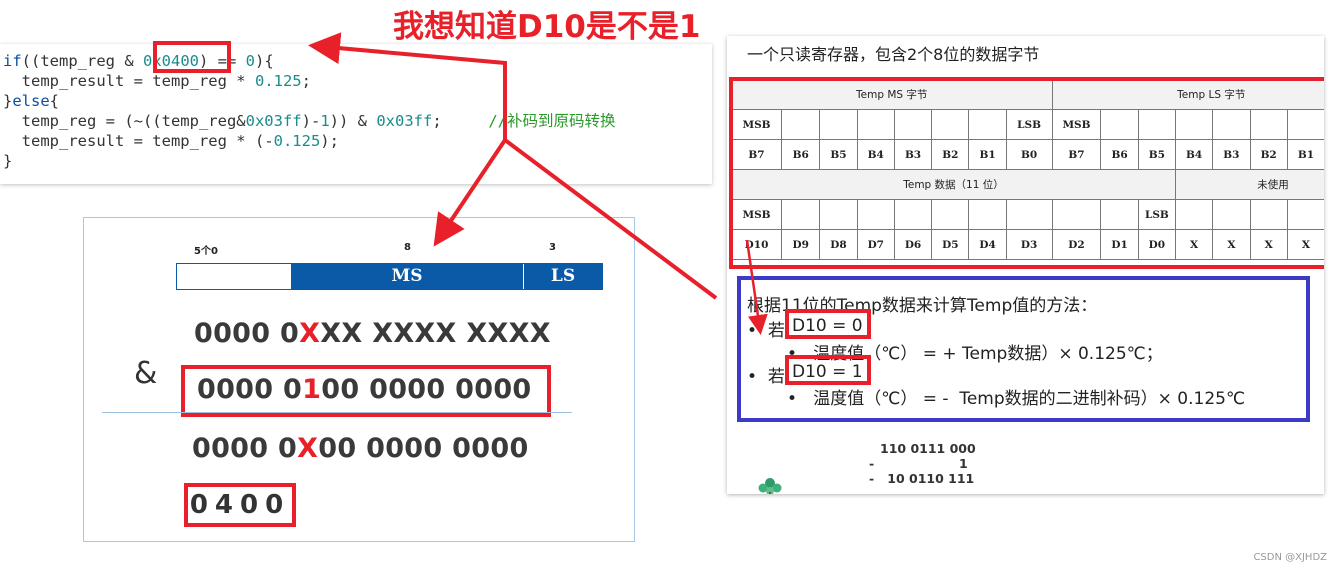 This screenshot has width=1341, height=571. What do you see at coordinates (610, 219) in the screenshot?
I see `arrow-to-register` at bounding box center [610, 219].